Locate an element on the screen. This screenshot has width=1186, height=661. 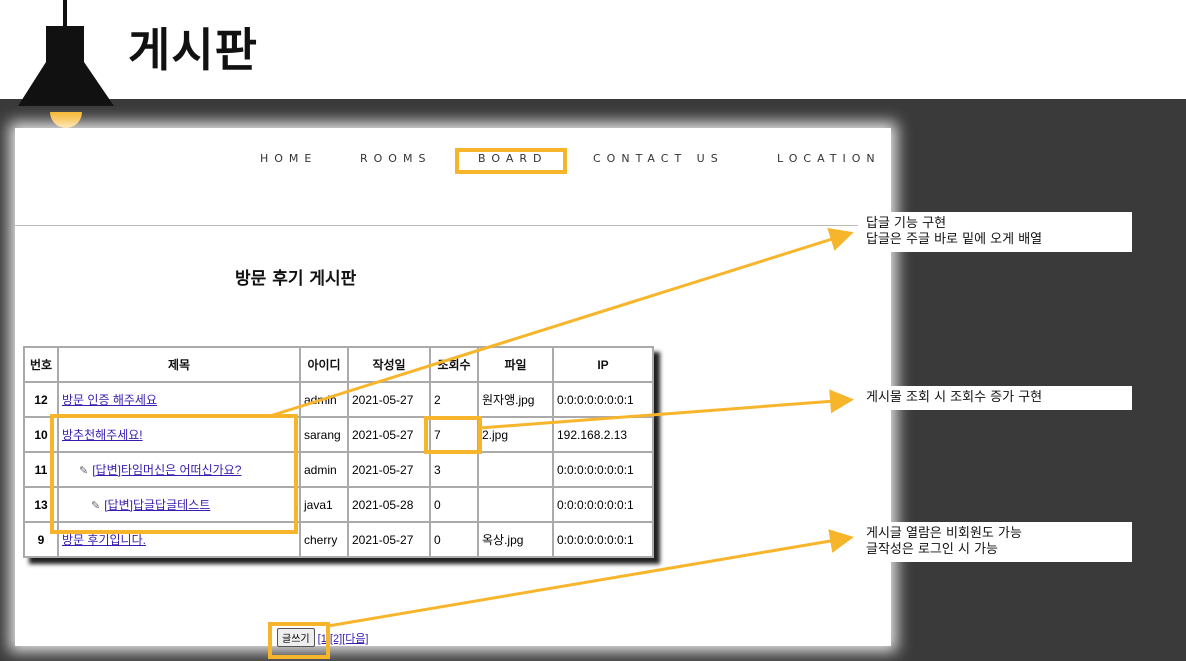
callout-reply-line2: 답글은 주글 바로 밑에 오게 배열 is located at coordinates (954, 239).